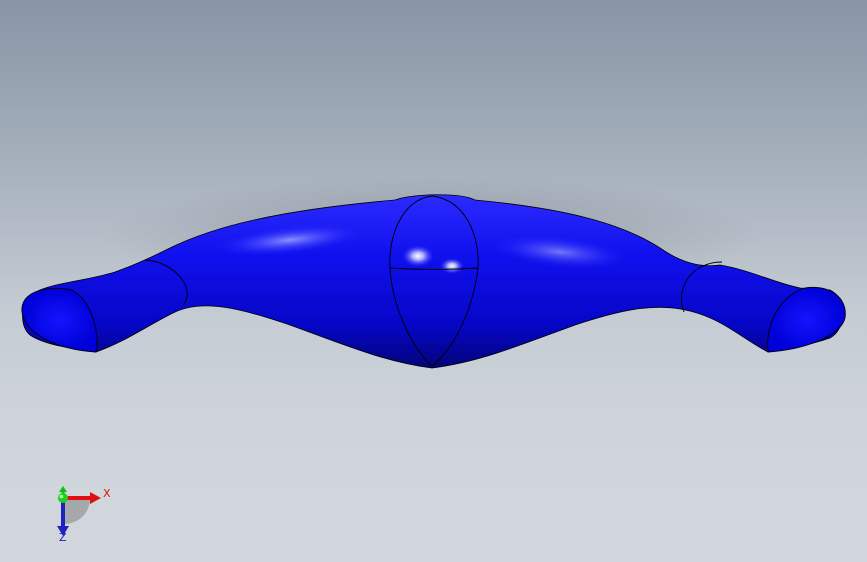 The width and height of the screenshot is (867, 562). I want to click on axis-triad: X Z, so click(84, 515).